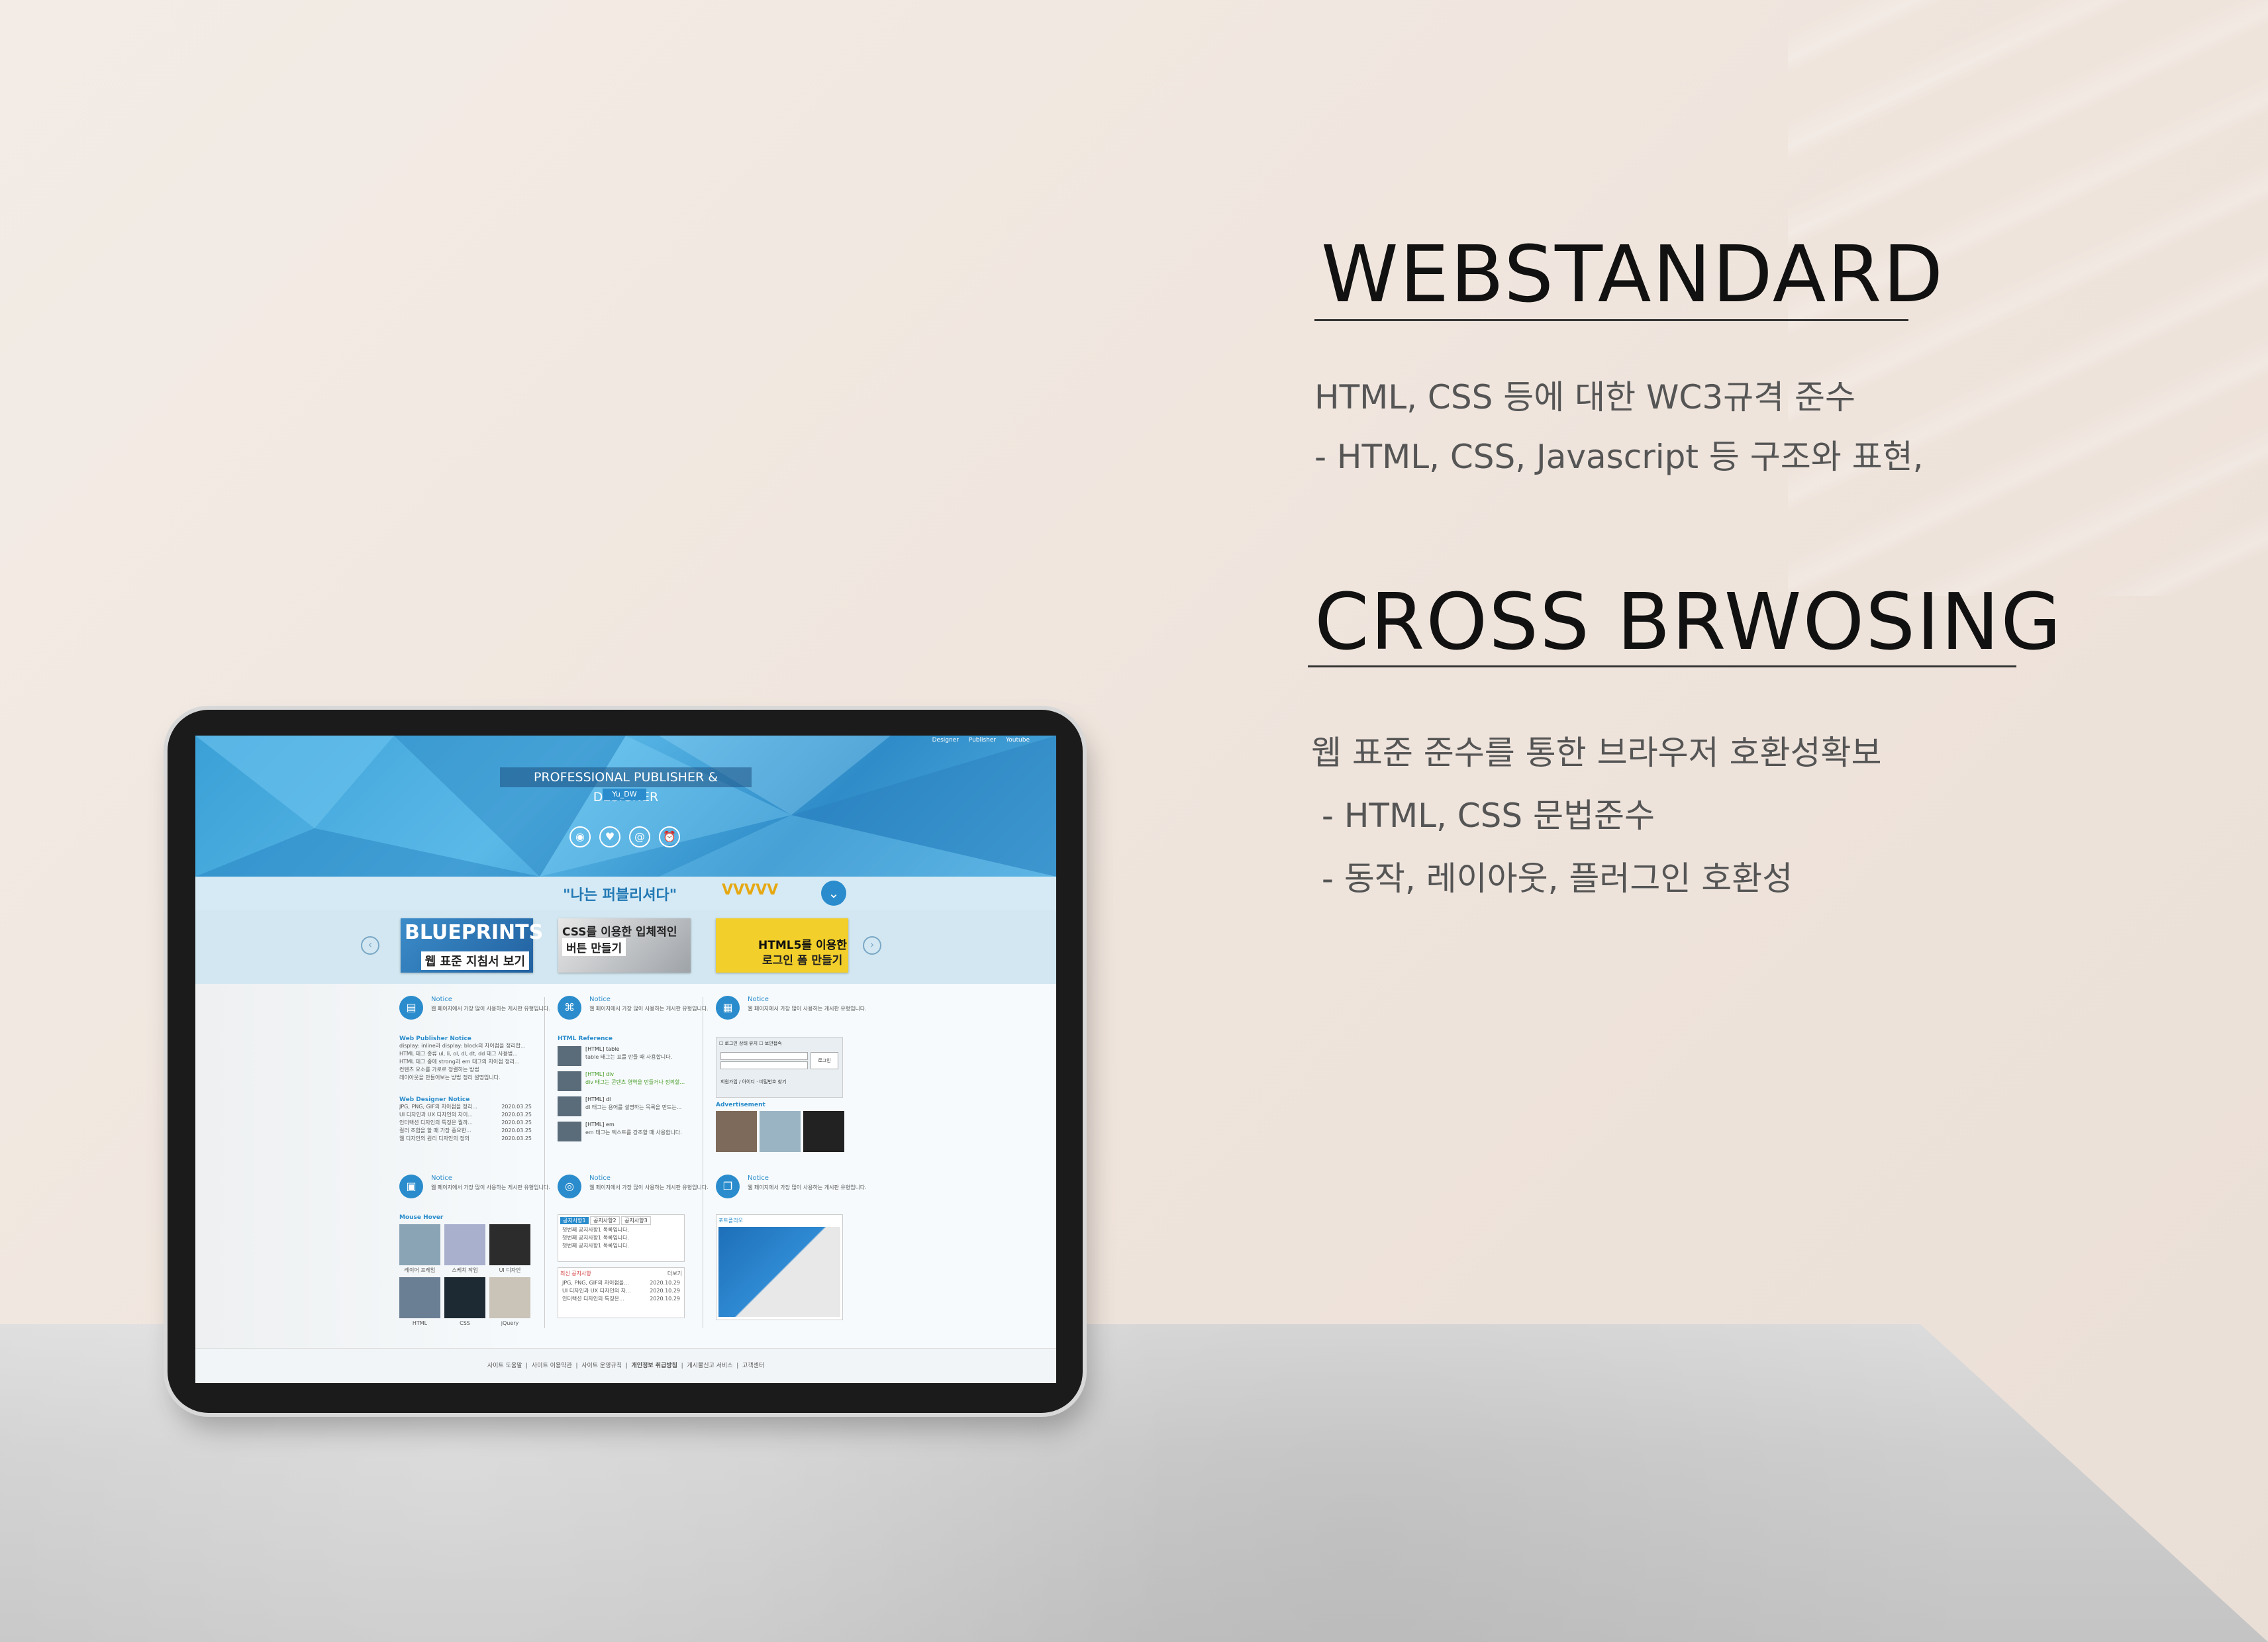 This screenshot has height=1642, width=2268. I want to click on reference-desc: em 태그는 텍스트를 강조할 때 사용합니다., so click(634, 1132).